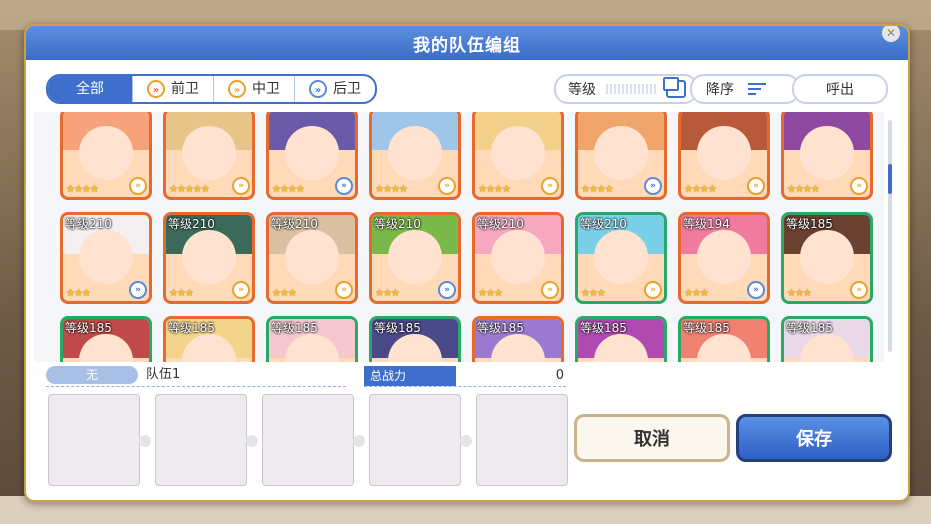 Image resolution: width=931 pixels, height=524 pixels. I want to click on character-card: ★★★★★ », so click(209, 156).